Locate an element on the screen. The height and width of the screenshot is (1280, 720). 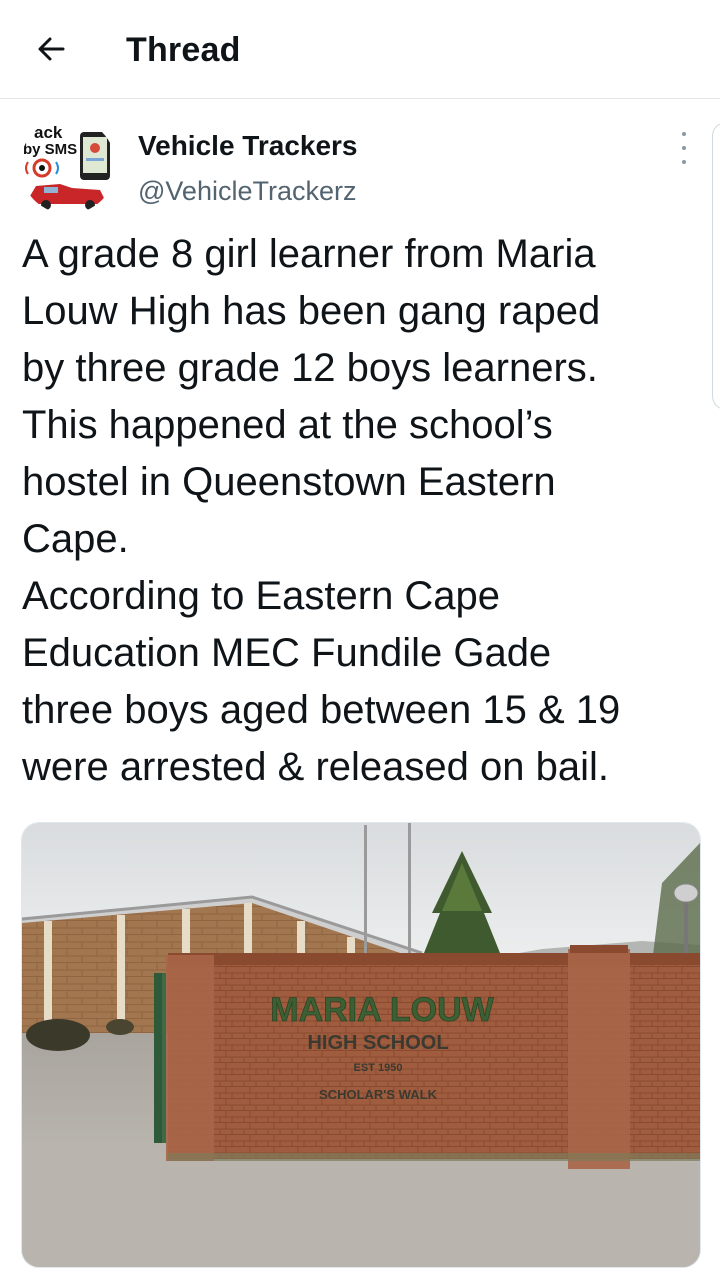
more-options-button is located at coordinates (684, 148).